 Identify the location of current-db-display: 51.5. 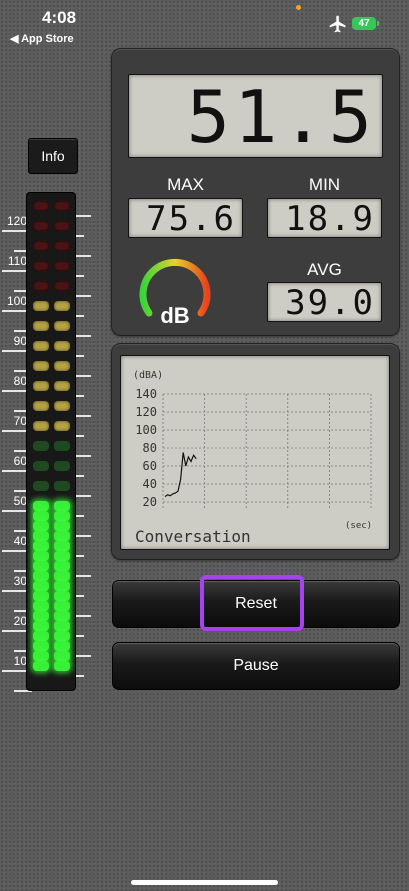
(255, 116).